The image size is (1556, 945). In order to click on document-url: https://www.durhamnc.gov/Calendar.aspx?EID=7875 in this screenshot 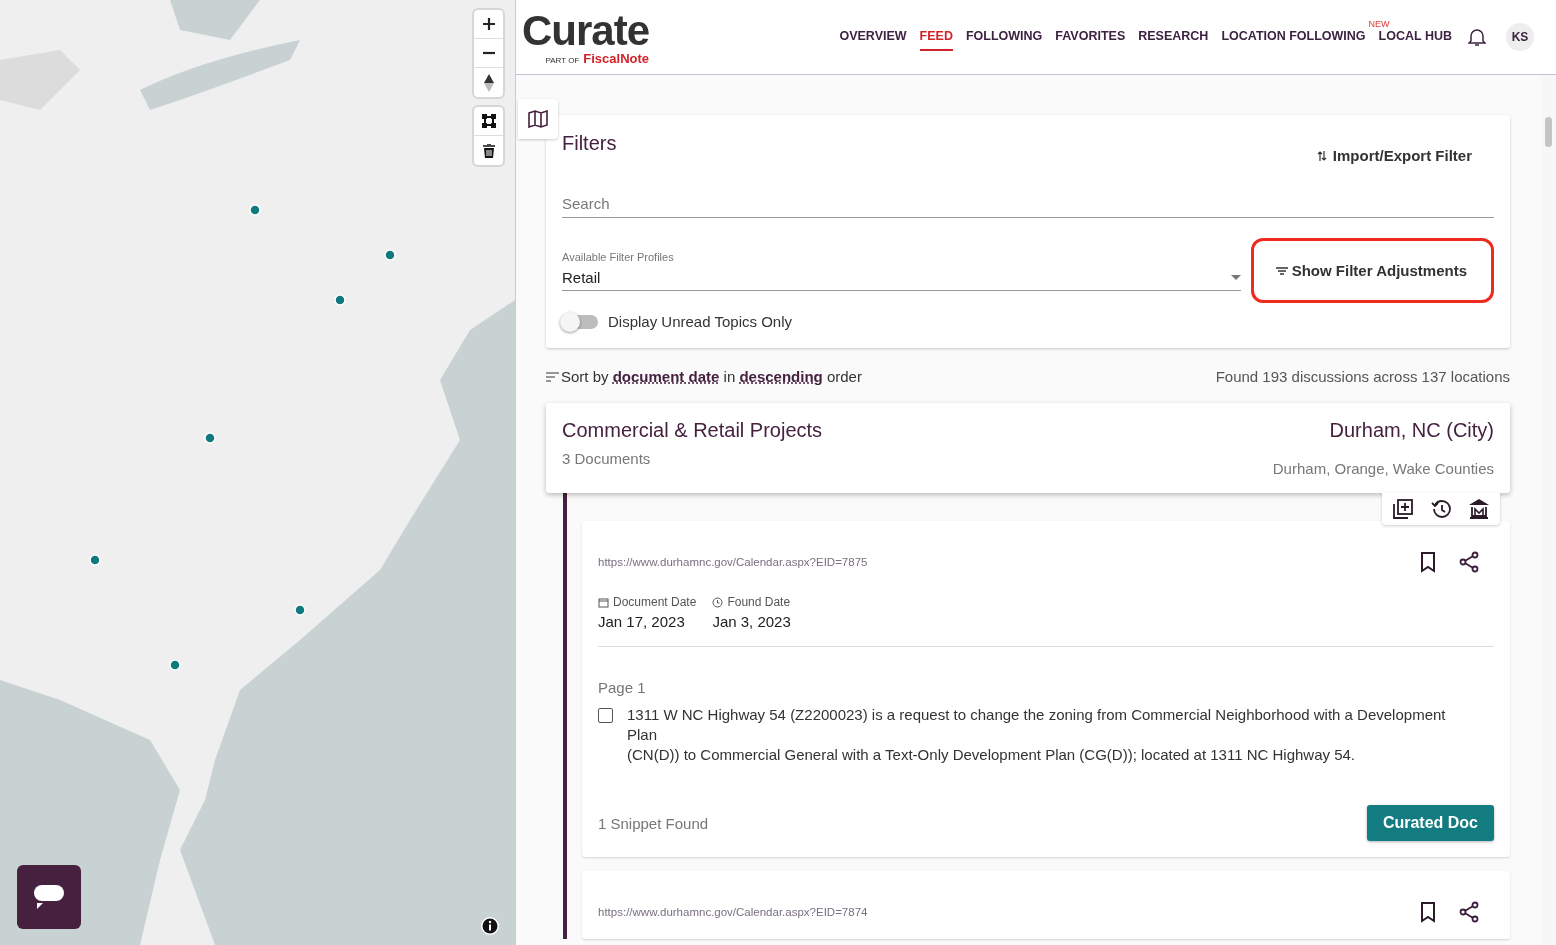, I will do `click(733, 562)`.